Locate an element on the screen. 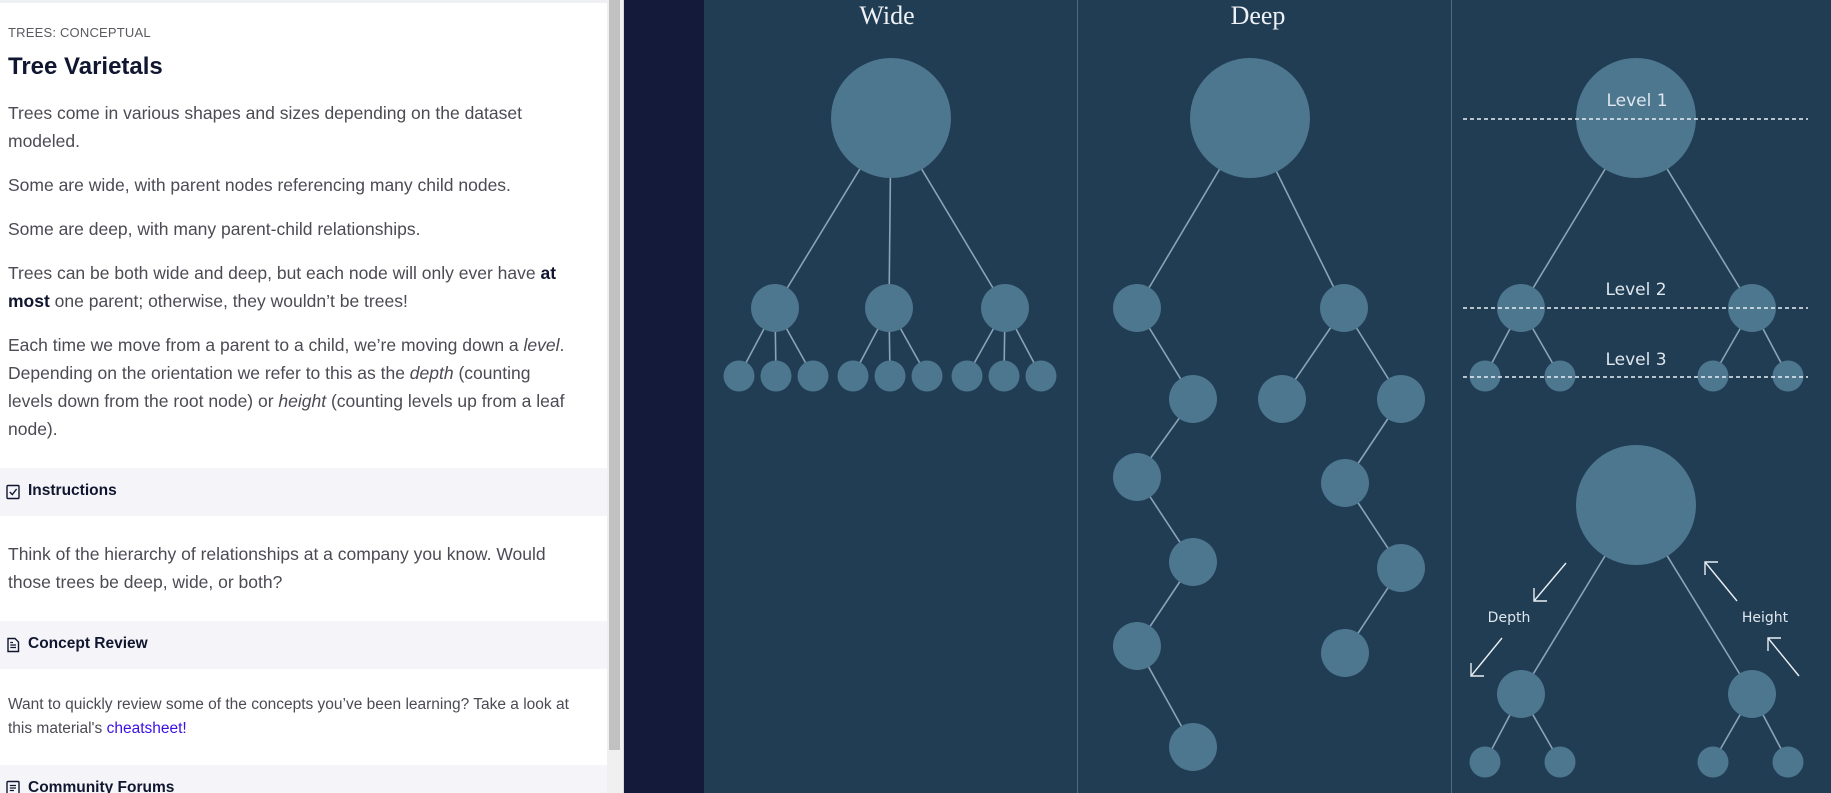 The height and width of the screenshot is (793, 1831). italic-text: height is located at coordinates (302, 401).